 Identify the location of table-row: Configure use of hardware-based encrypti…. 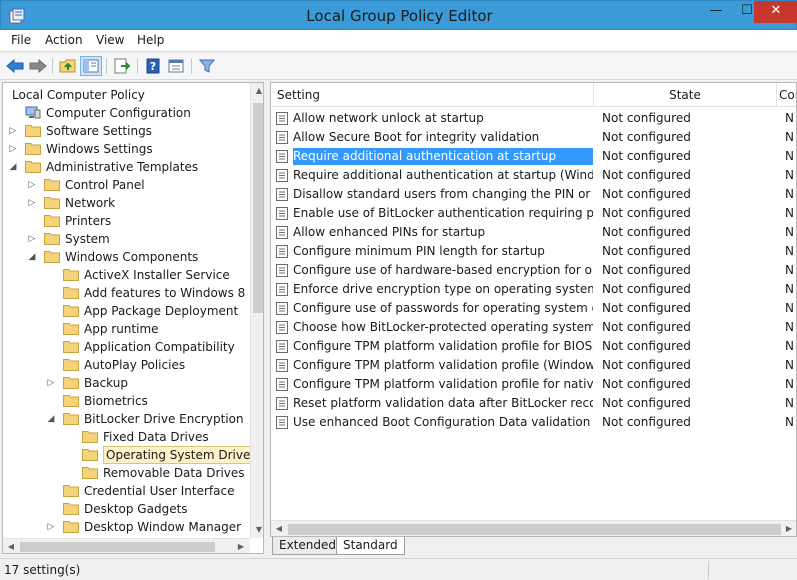
(533, 270).